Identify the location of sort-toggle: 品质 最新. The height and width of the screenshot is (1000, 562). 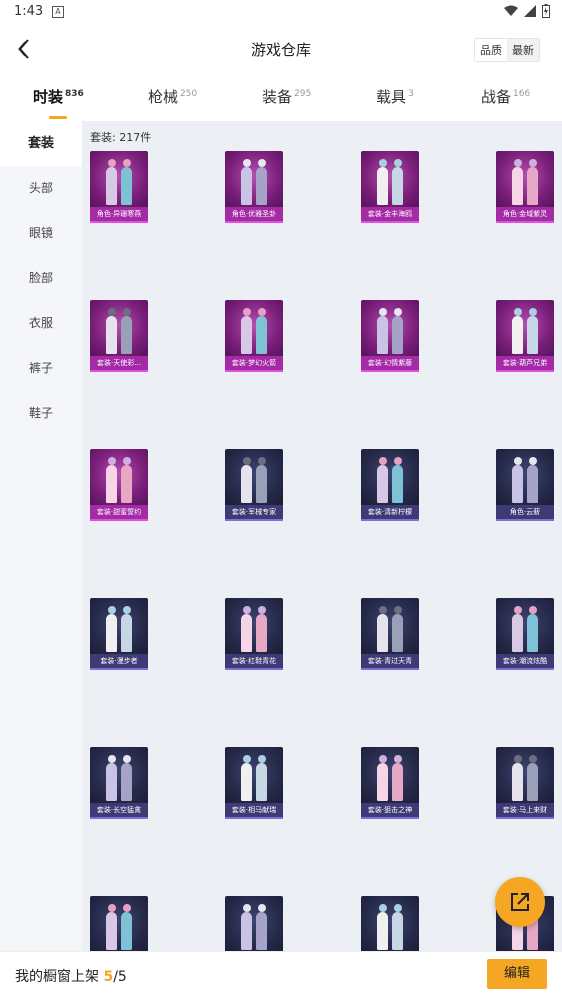
(507, 50).